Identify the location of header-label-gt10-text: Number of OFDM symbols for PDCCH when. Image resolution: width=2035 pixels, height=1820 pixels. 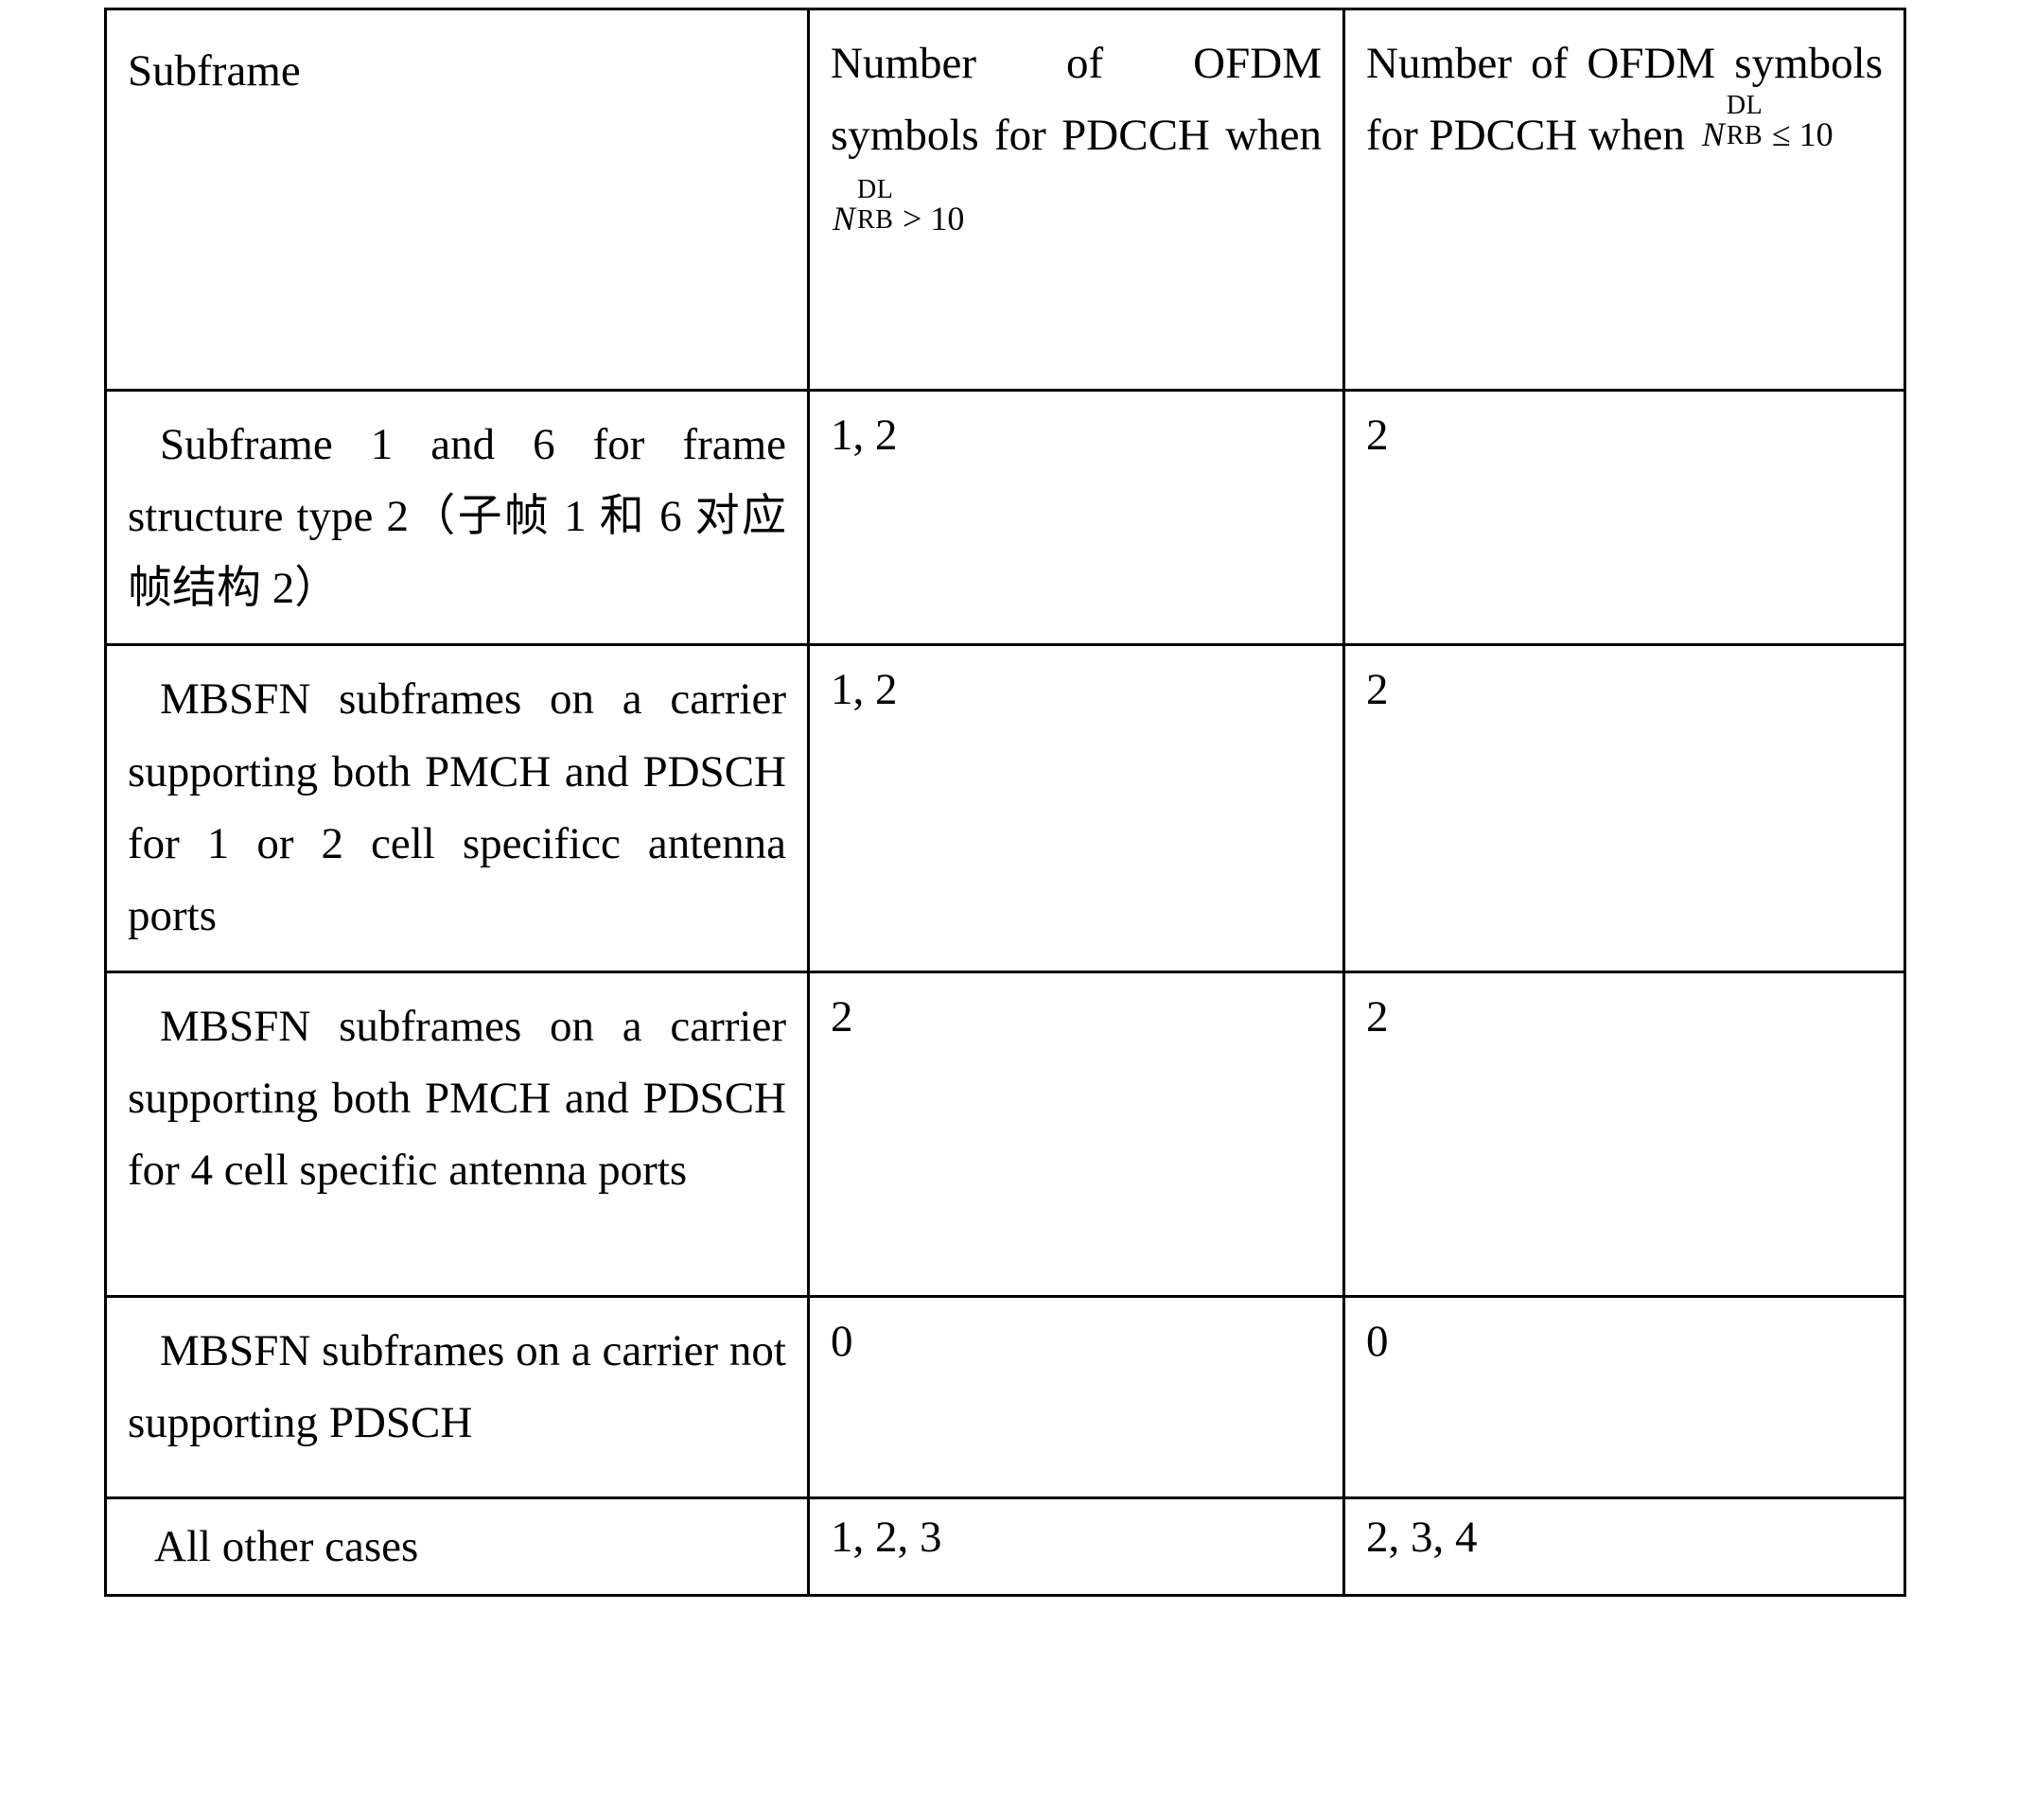
(1077, 100).